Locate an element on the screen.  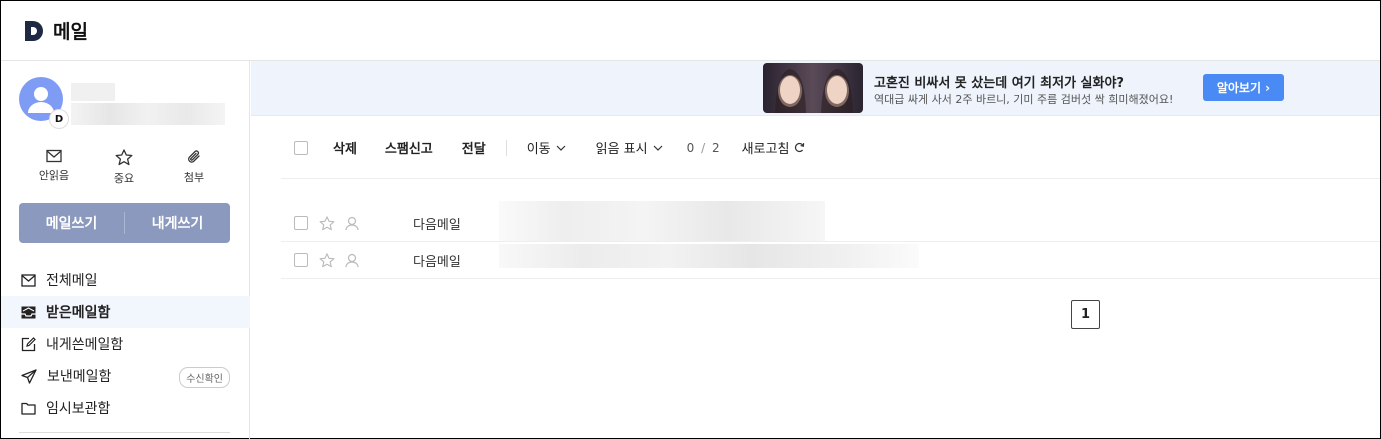
ad-learn-more-button: 알아보기 › is located at coordinates (1243, 87).